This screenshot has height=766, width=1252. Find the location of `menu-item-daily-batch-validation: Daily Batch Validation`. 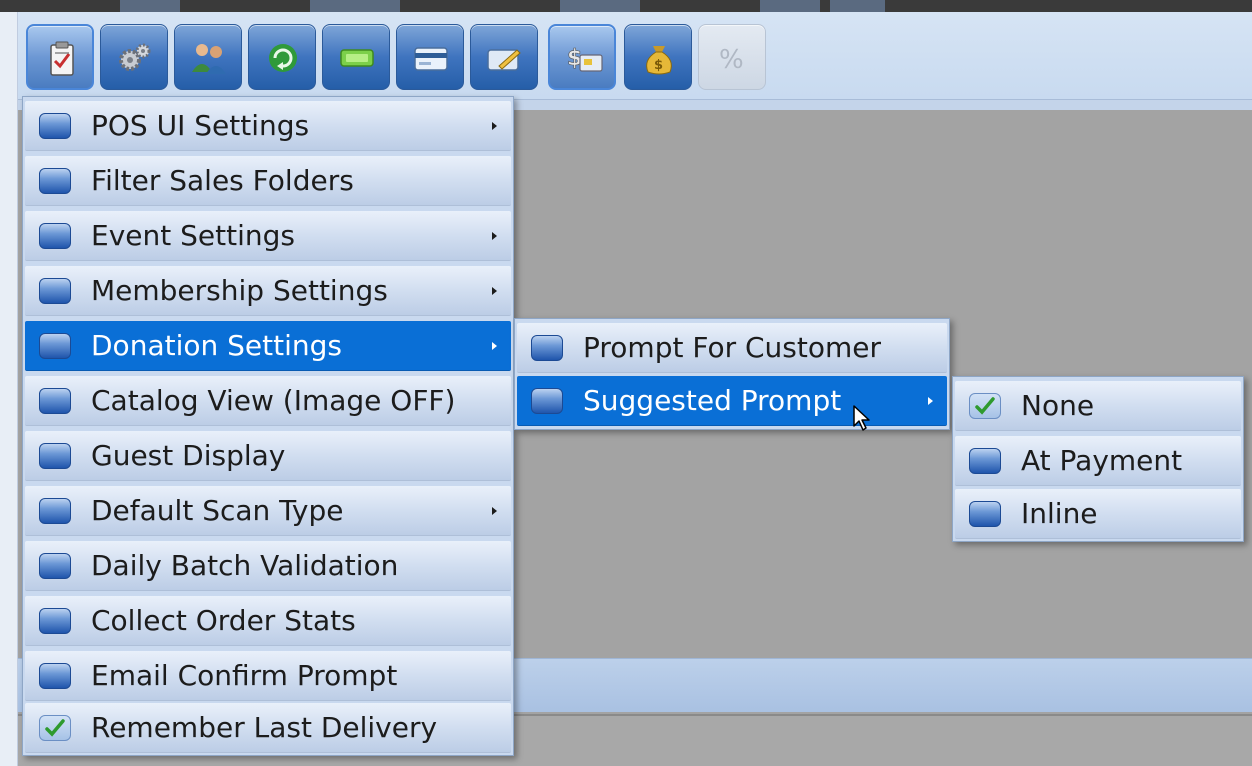

menu-item-daily-batch-validation: Daily Batch Validation is located at coordinates (268, 566).